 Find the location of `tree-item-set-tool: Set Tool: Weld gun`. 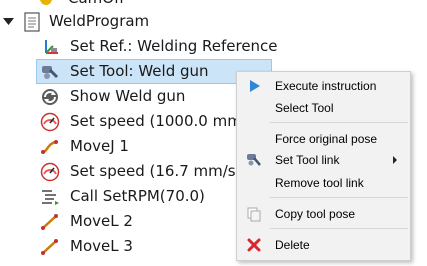

tree-item-set-tool: Set Tool: Weld gun is located at coordinates (124, 71).